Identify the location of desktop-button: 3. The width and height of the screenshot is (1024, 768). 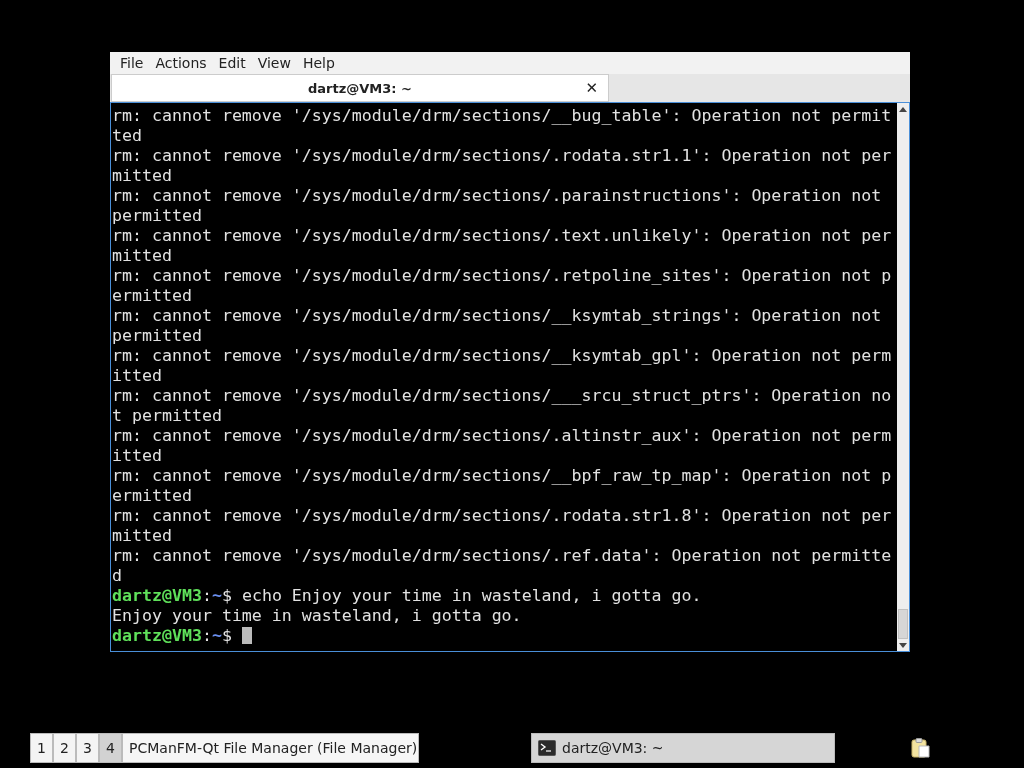
(87, 748).